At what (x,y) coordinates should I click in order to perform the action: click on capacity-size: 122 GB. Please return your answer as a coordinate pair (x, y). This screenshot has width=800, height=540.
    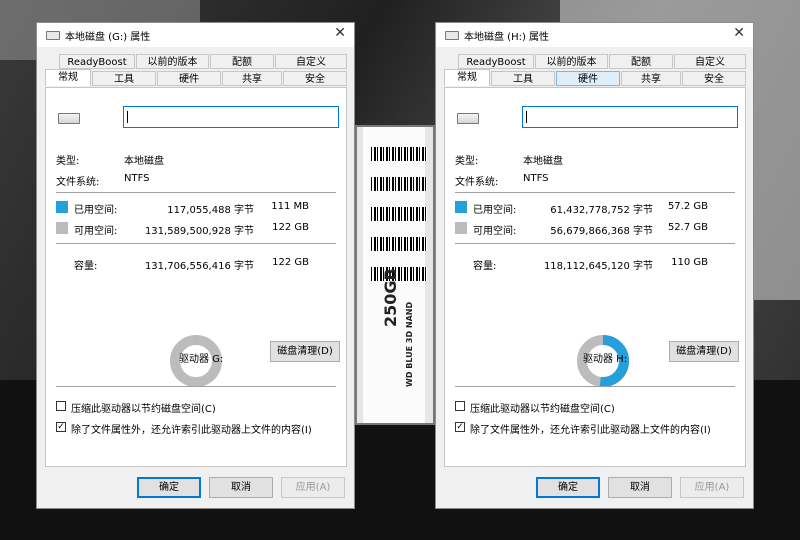
    Looking at the image, I should click on (290, 262).